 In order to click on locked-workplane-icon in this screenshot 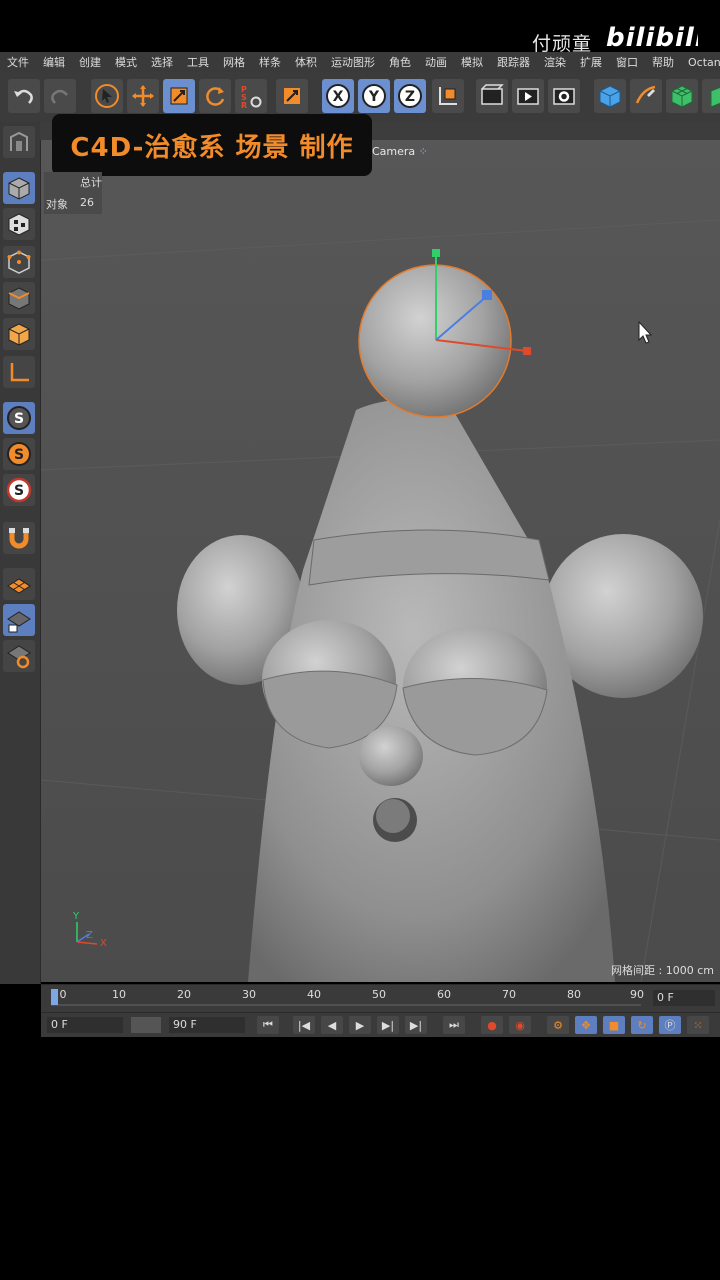, I will do `click(19, 622)`.